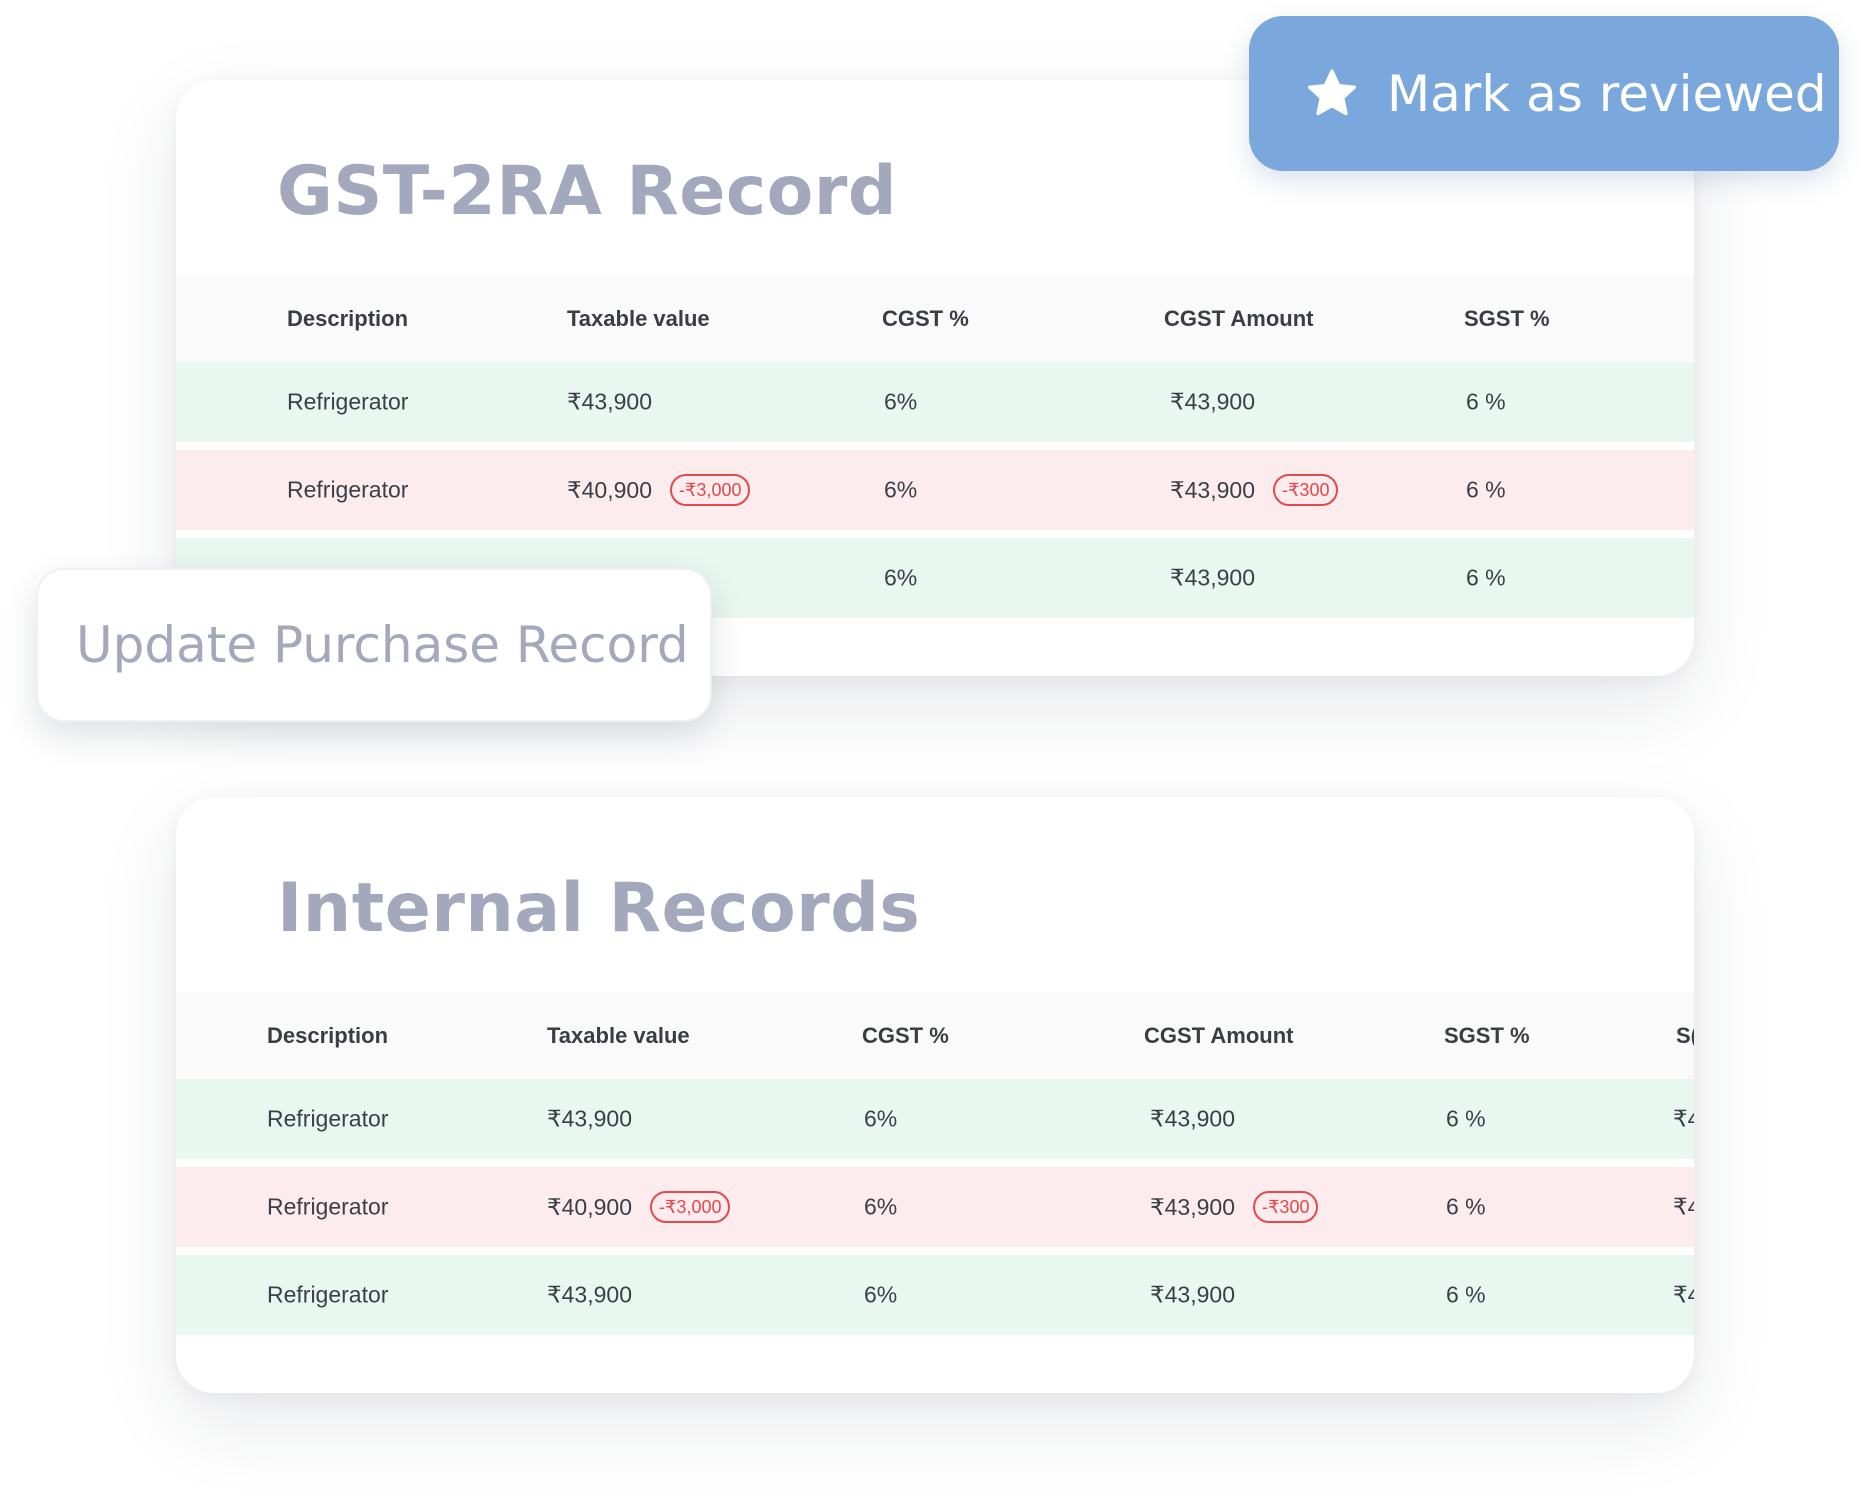 This screenshot has height=1508, width=1867. What do you see at coordinates (935, 402) in the screenshot?
I see `table-row: Refrigerator ₹43,900 6% ₹43,900 6 %` at bounding box center [935, 402].